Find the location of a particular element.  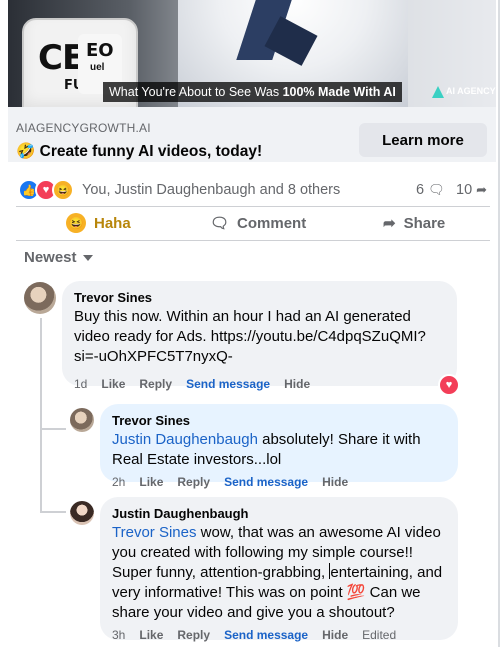

share-button: ➦ Share is located at coordinates (414, 223).